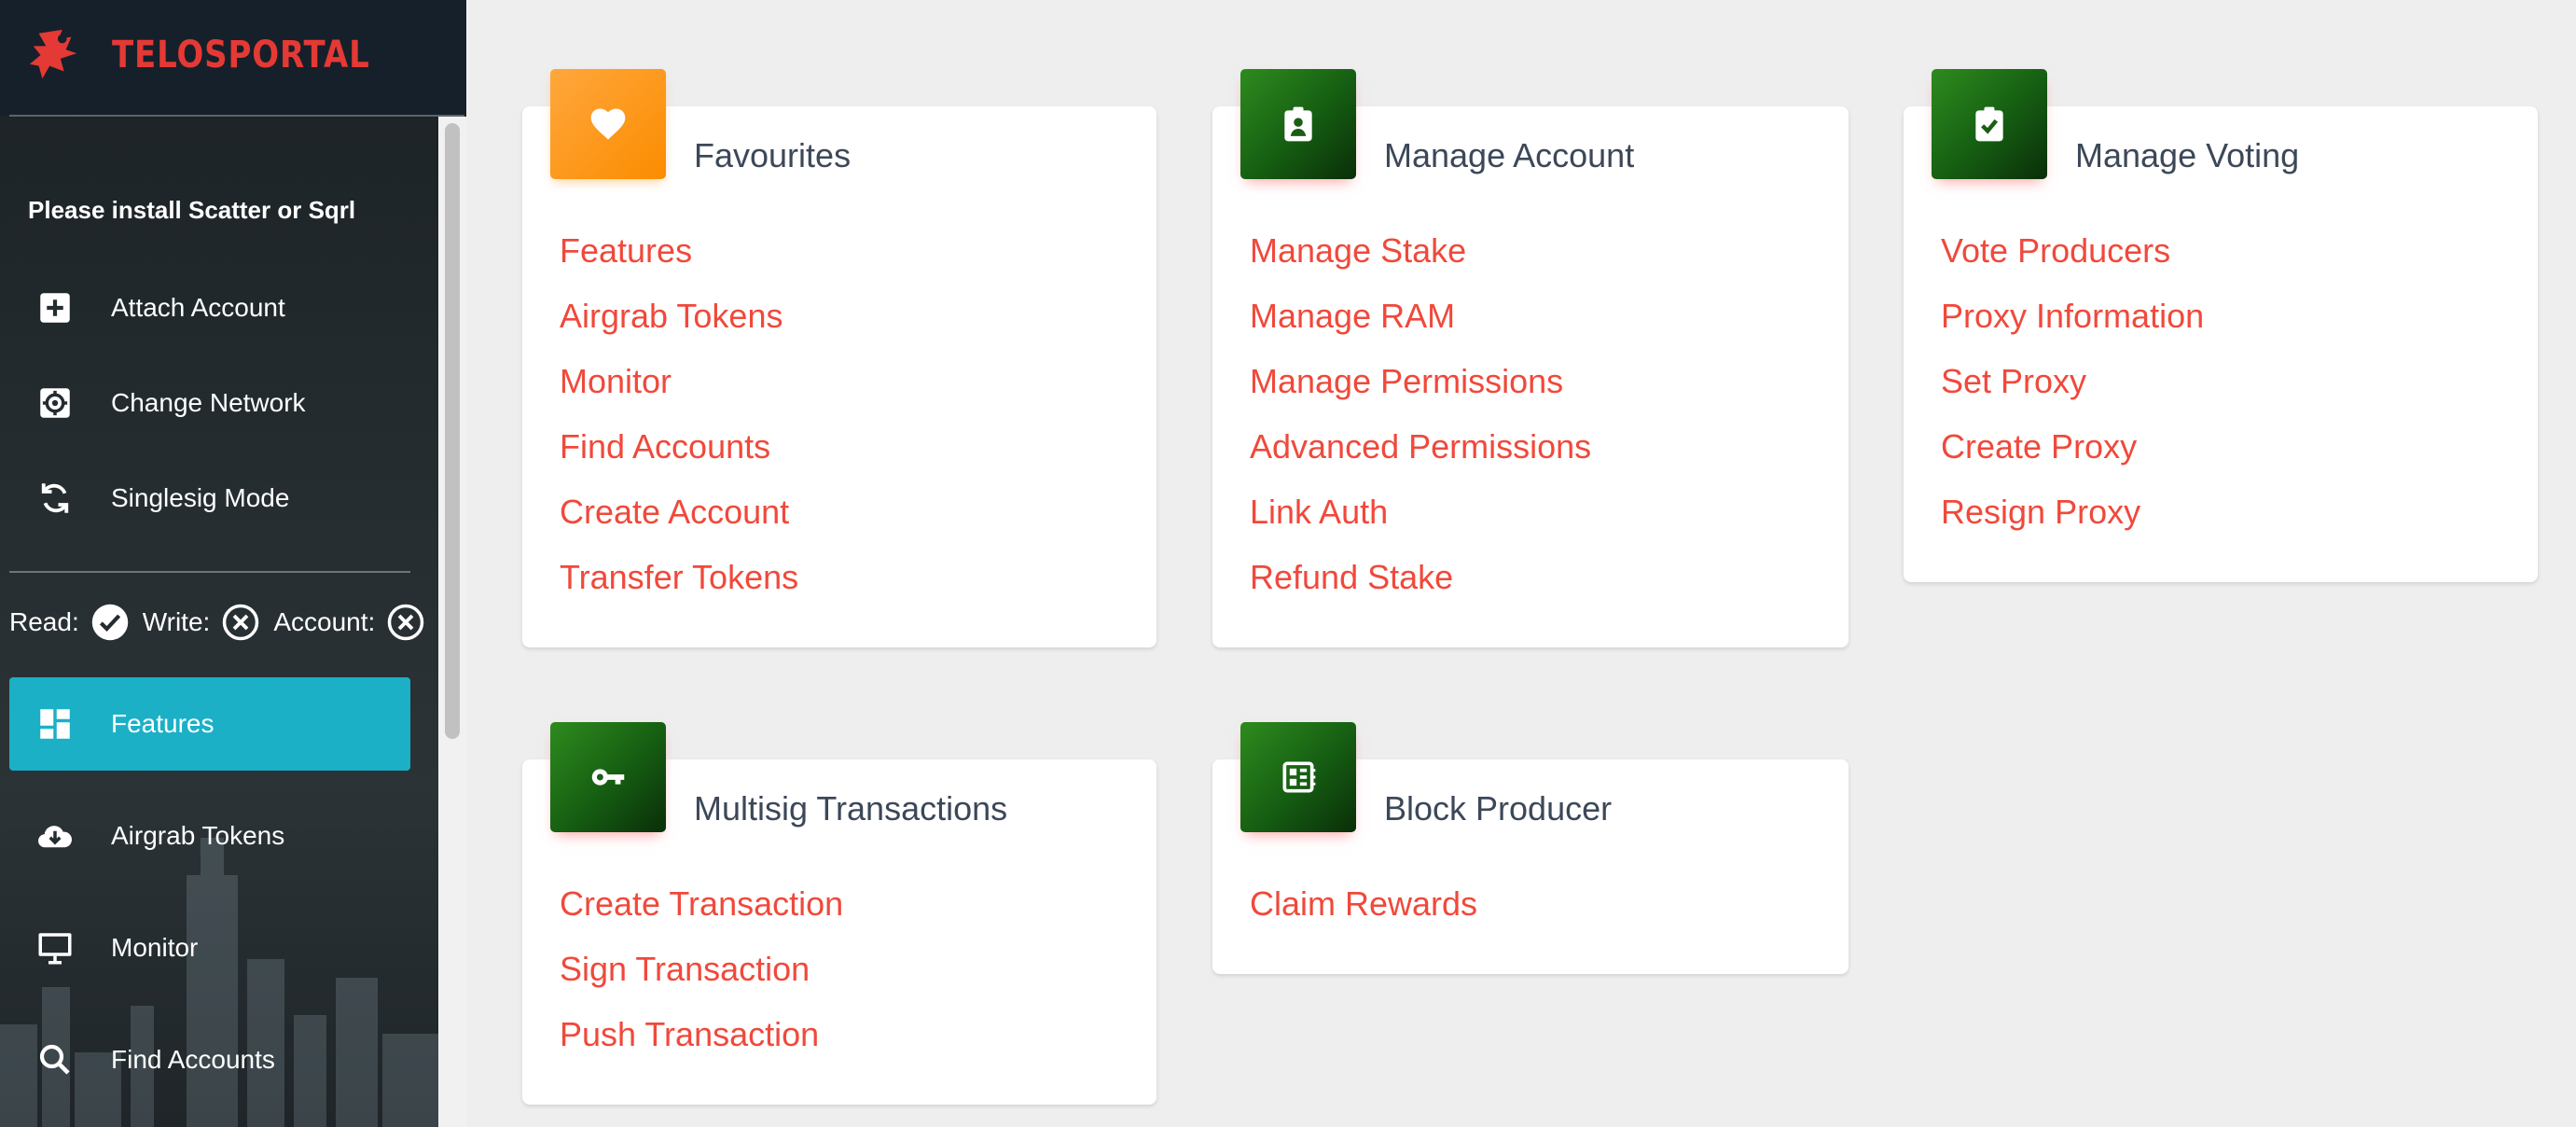  What do you see at coordinates (198, 307) in the screenshot?
I see `attach-account-label: Attach Account` at bounding box center [198, 307].